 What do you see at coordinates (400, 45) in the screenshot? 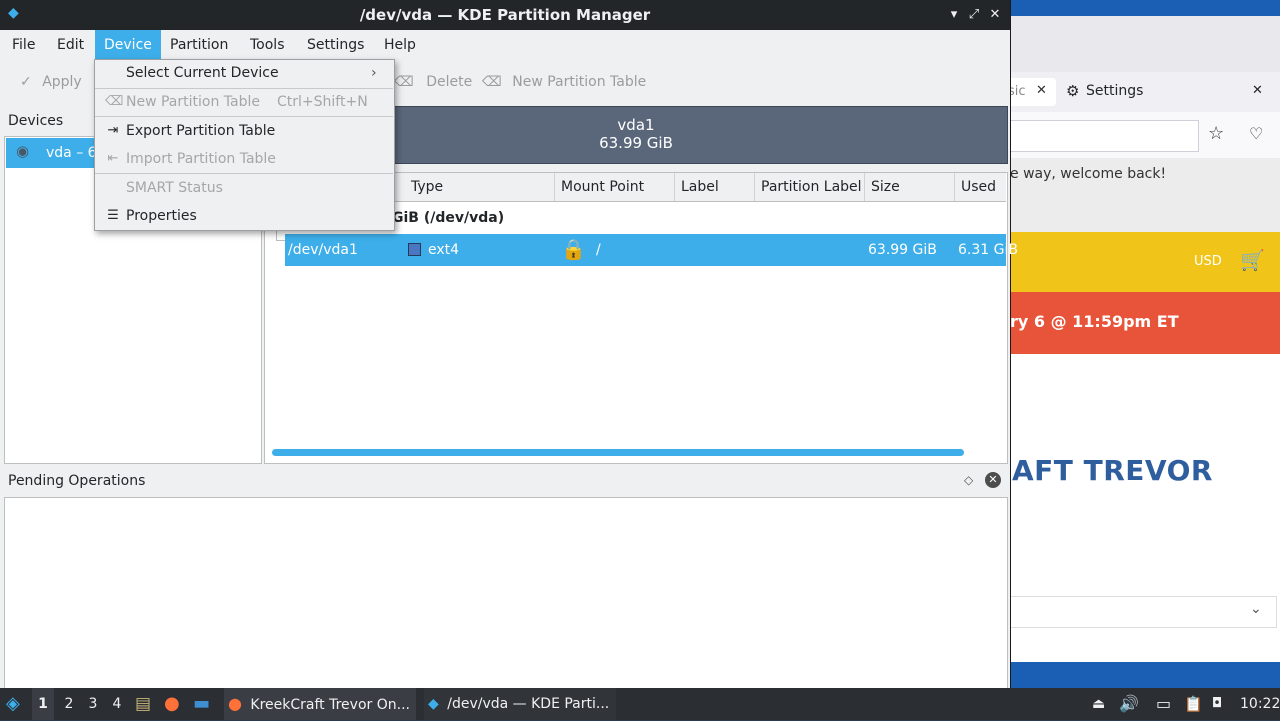
I see `menu-help: Help` at bounding box center [400, 45].